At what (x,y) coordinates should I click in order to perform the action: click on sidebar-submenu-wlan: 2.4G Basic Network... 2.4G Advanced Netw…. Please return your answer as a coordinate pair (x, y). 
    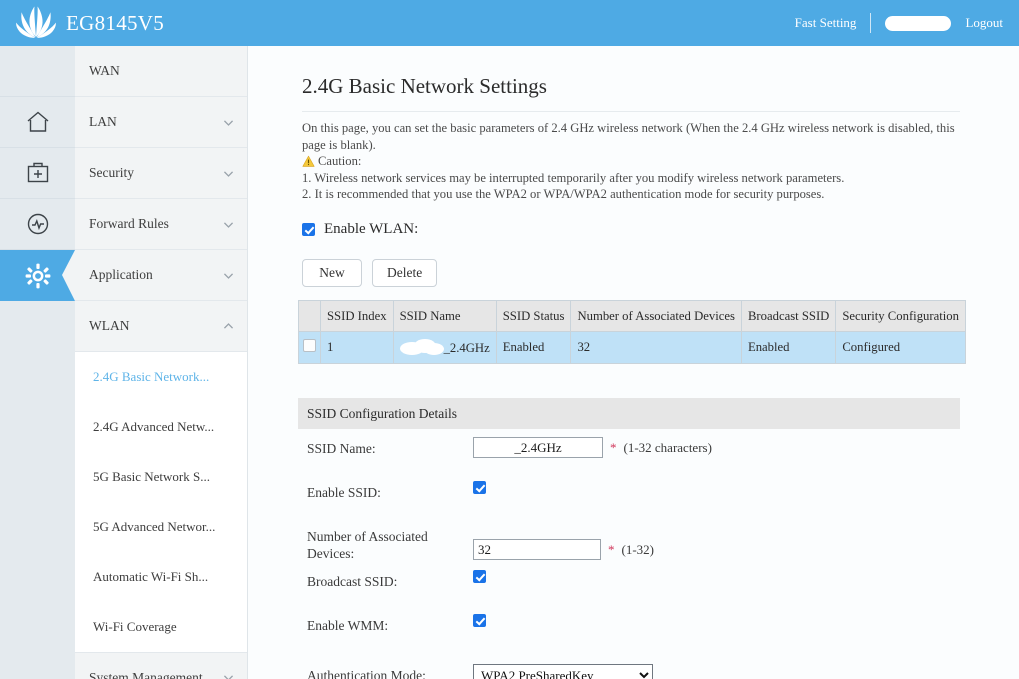
    Looking at the image, I should click on (161, 502).